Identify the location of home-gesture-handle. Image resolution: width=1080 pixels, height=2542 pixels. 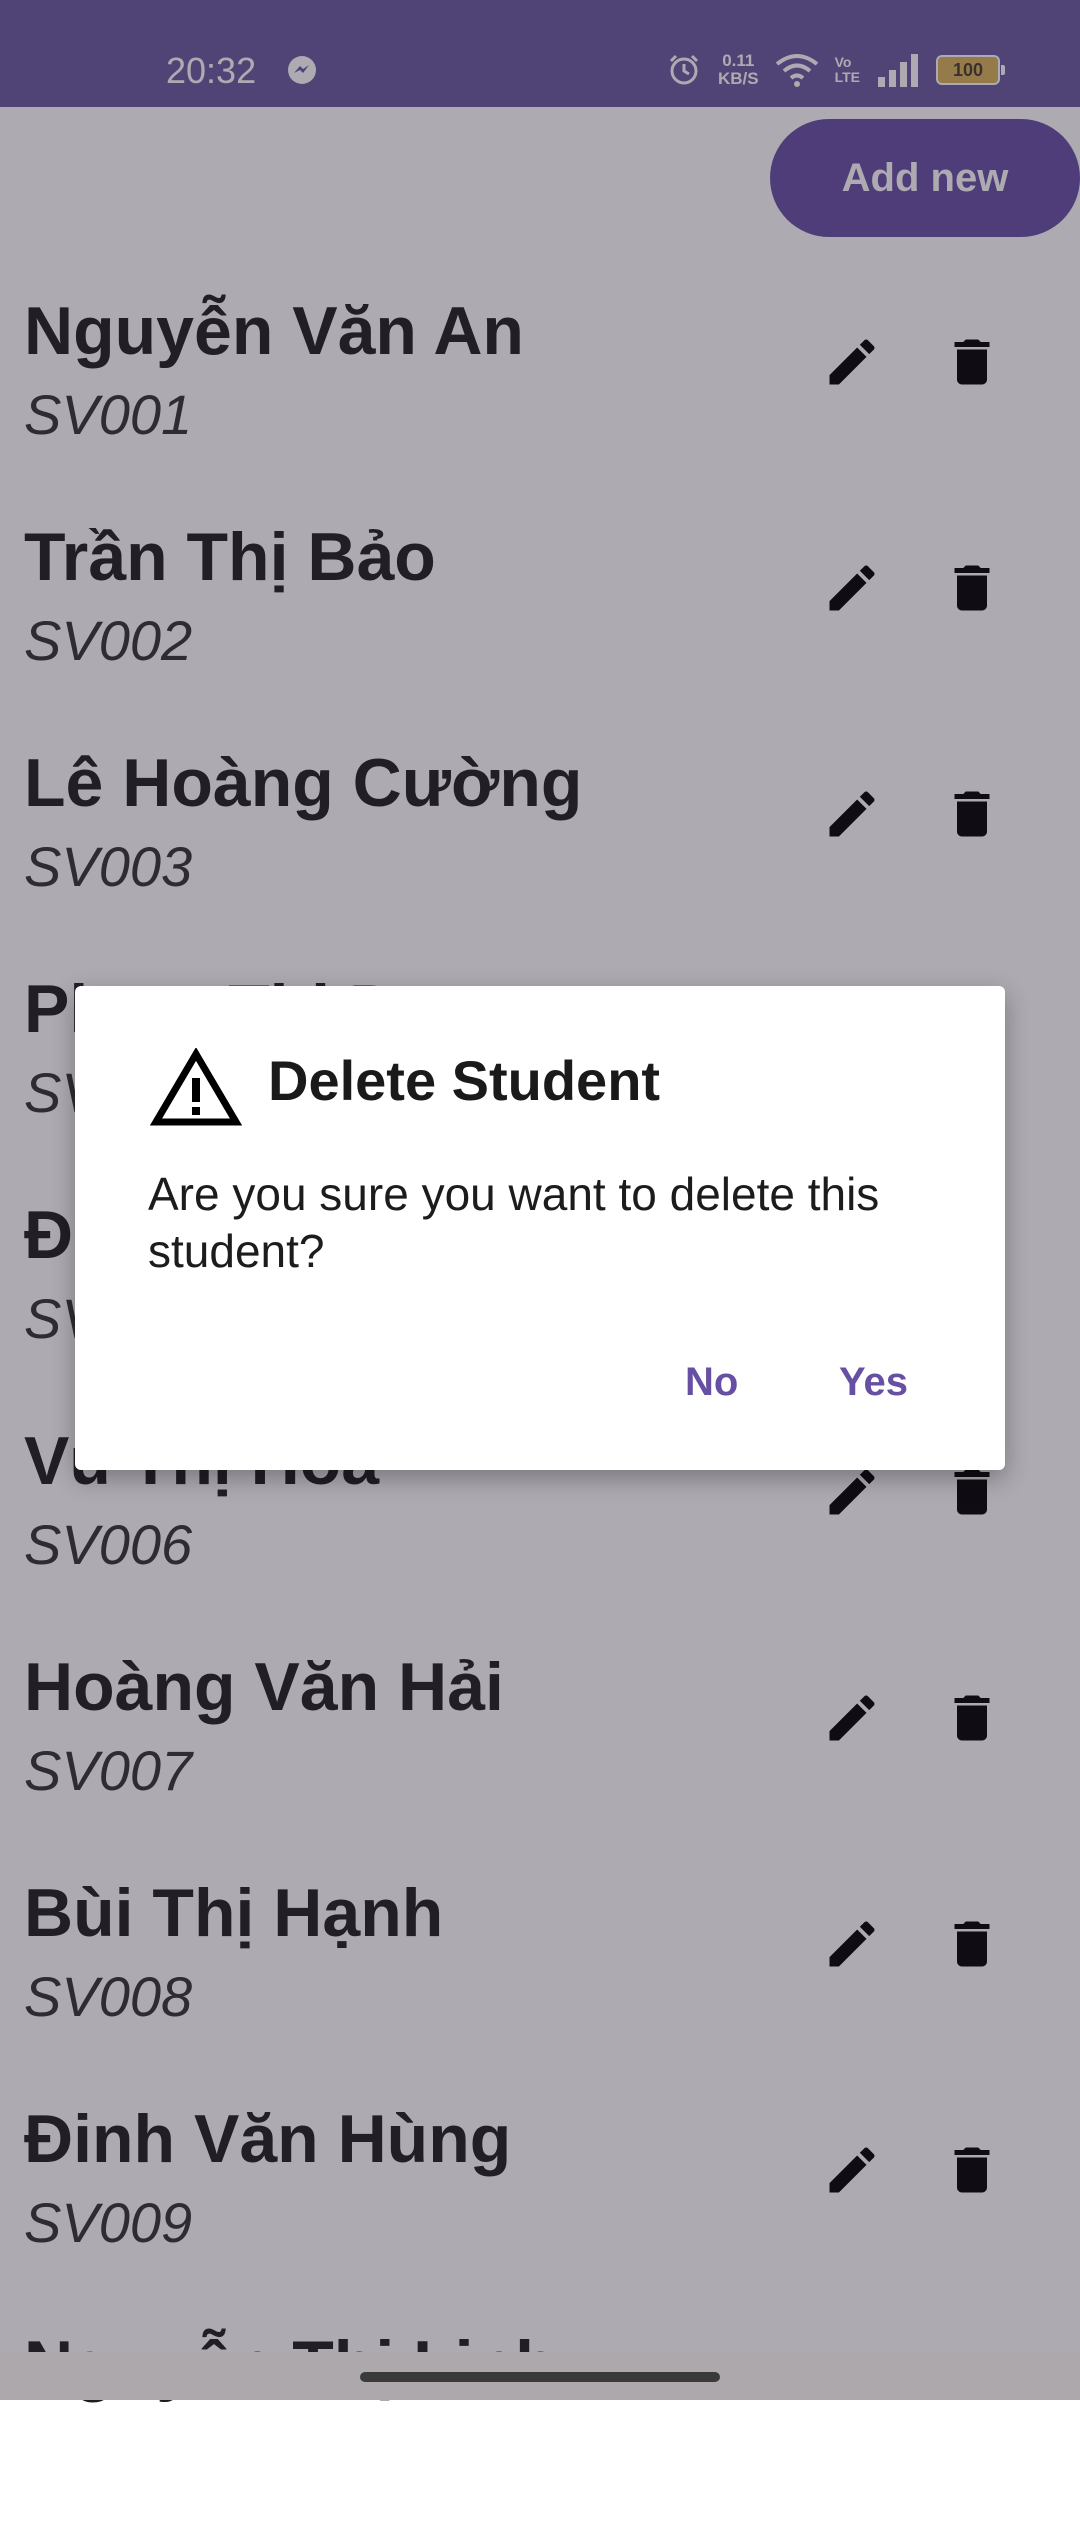
(540, 2377).